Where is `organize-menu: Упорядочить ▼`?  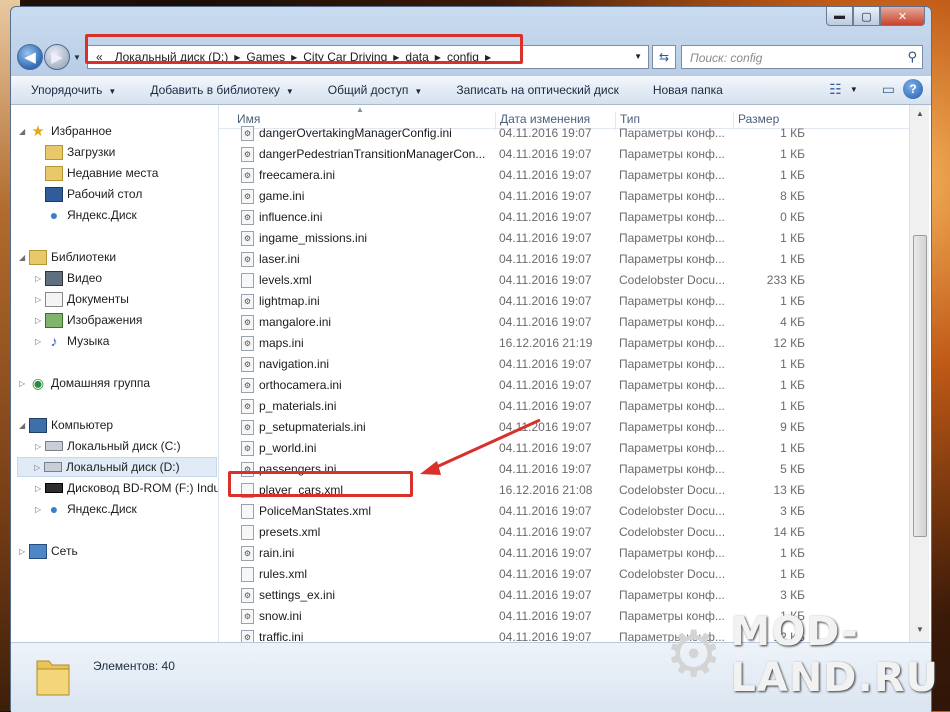
organize-menu: Упорядочить ▼ is located at coordinates (70, 90).